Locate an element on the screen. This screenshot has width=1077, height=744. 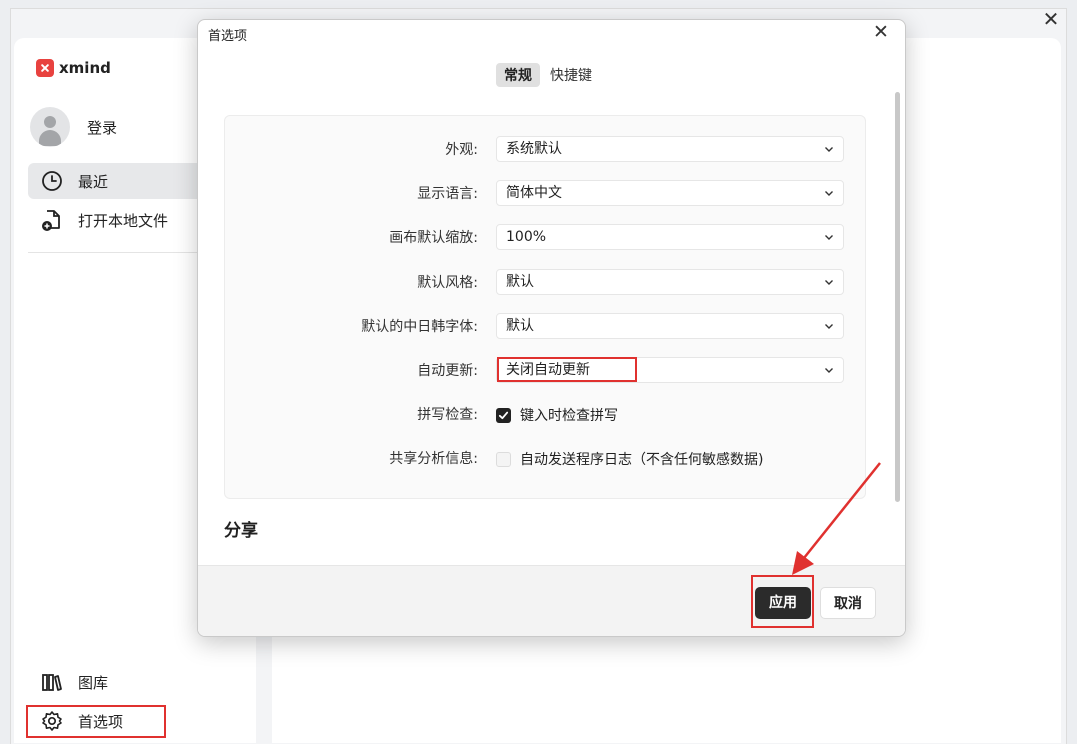
annotation-arrow-icon is located at coordinates (836, 518).